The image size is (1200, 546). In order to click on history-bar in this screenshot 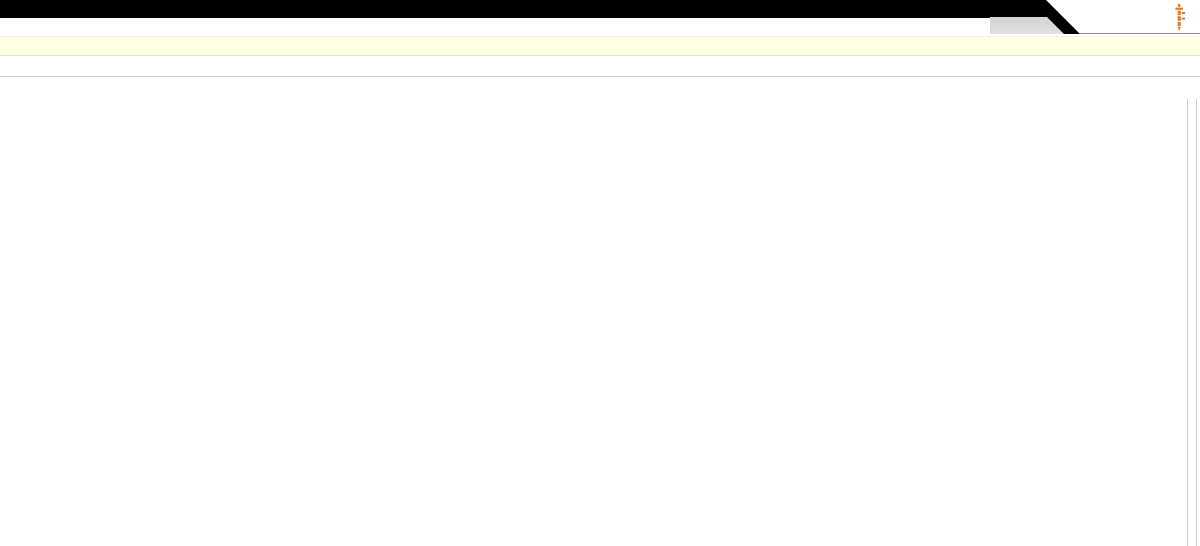, I will do `click(600, 46)`.